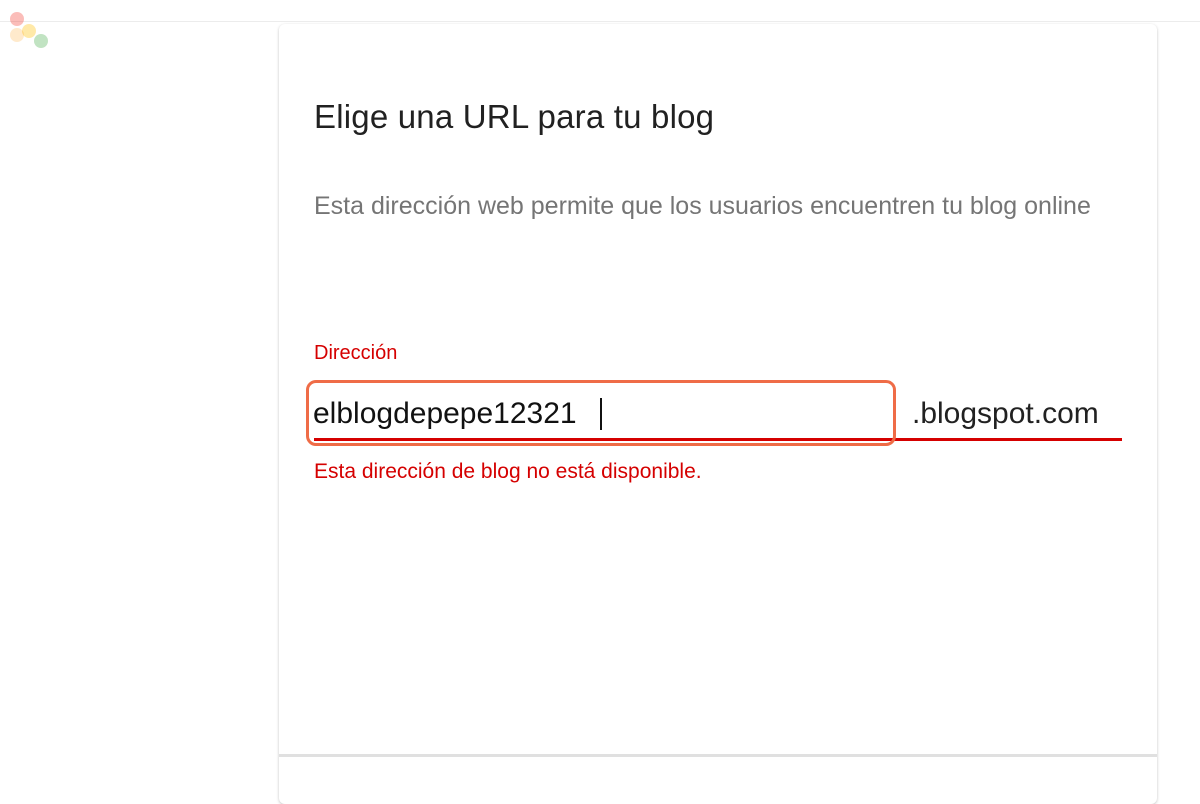  I want to click on dialog-title: Elige una URL para tu blog, so click(514, 116).